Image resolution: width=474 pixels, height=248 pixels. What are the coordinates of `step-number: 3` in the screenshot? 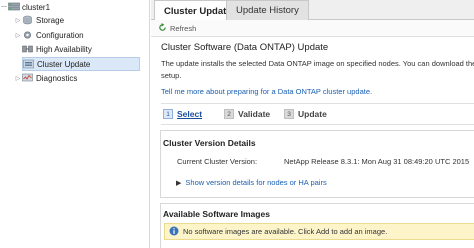 It's located at (289, 114).